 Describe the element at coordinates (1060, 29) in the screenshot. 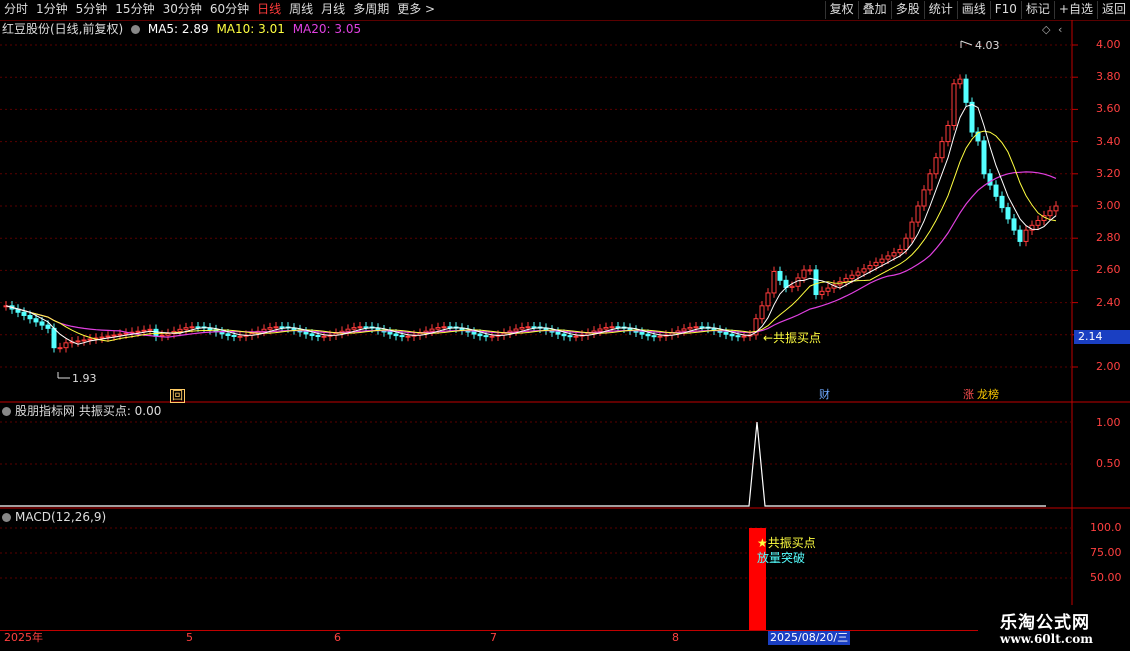

I see `chevron-left-icon: ‹` at that location.